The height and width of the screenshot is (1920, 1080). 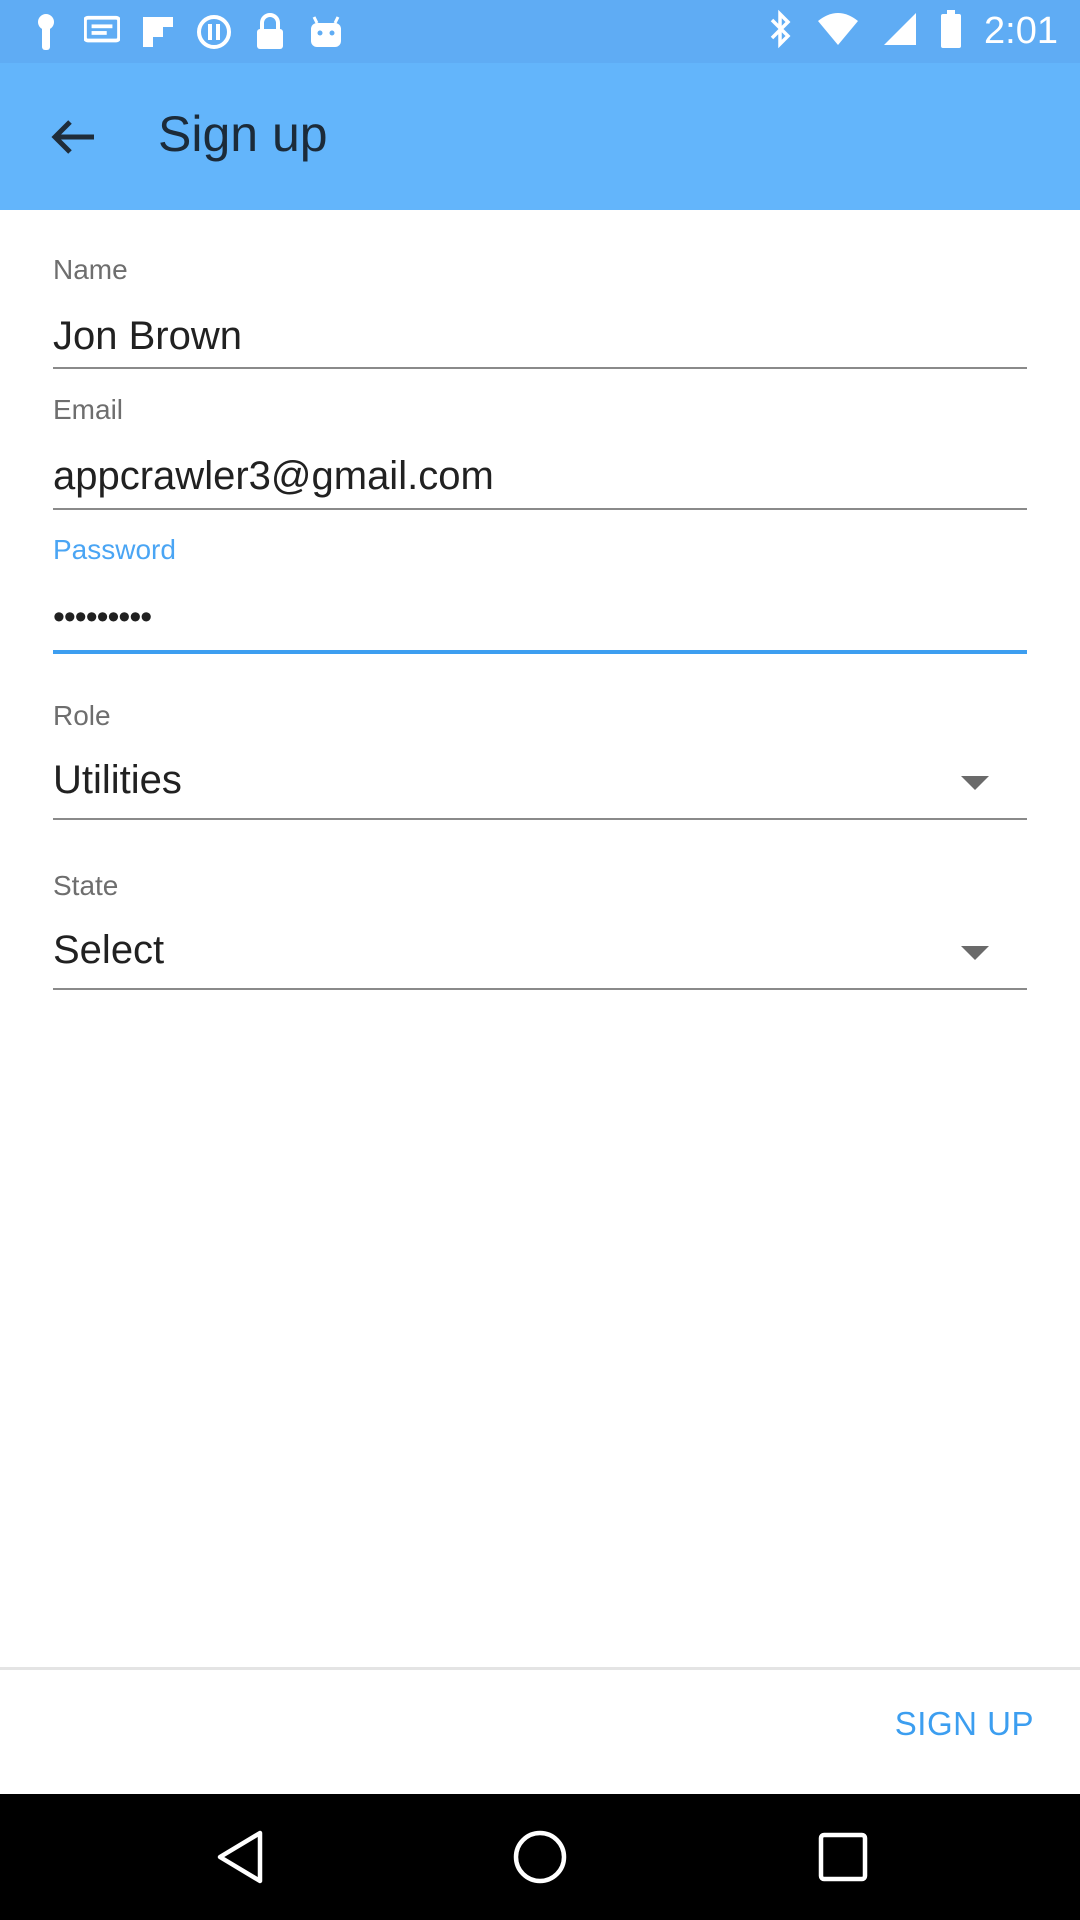 I want to click on role-value: Utilities, so click(x=117, y=780).